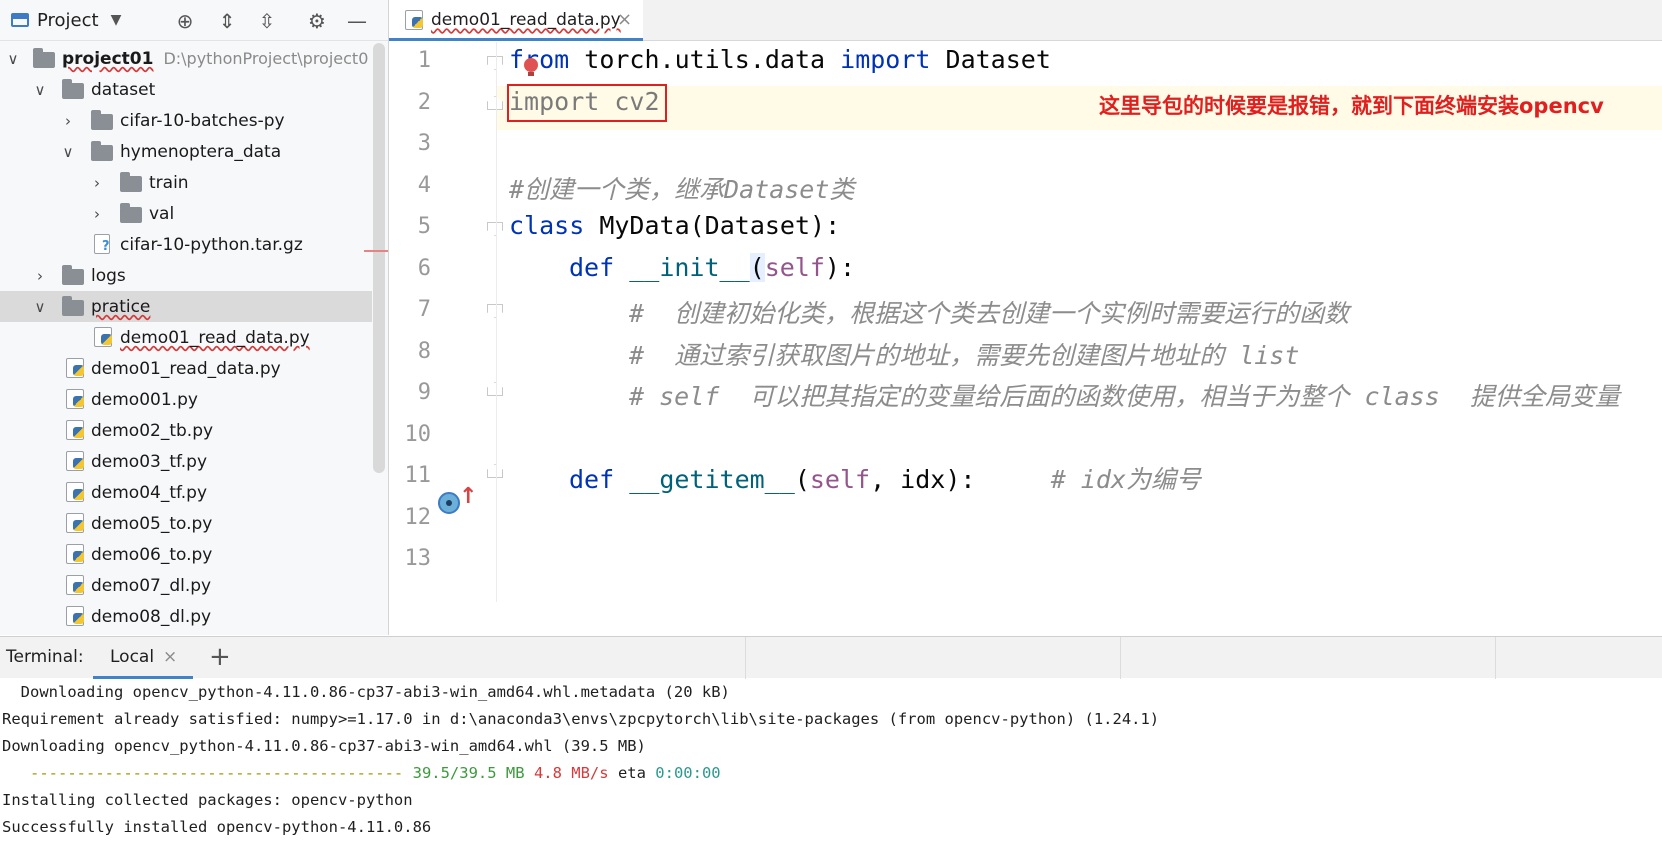 The height and width of the screenshot is (848, 1662). Describe the element at coordinates (121, 306) in the screenshot. I see `tree-item-label: pratice` at that location.